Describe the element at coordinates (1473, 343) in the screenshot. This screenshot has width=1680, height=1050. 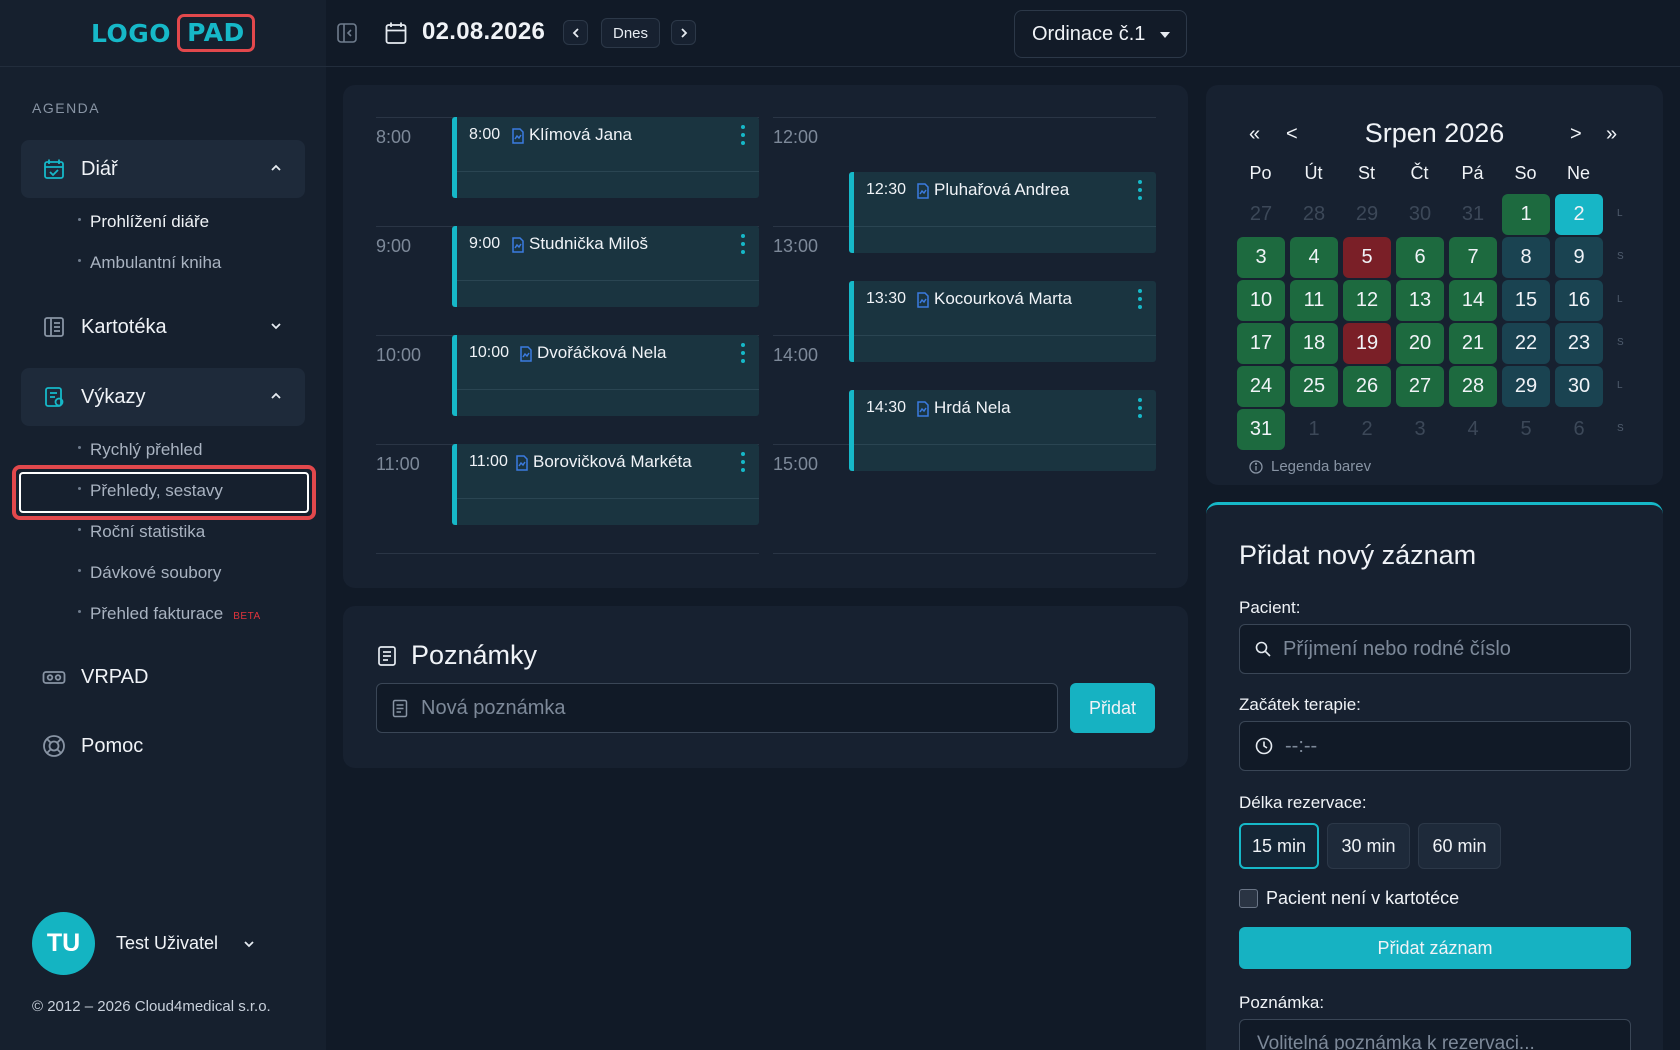
I see `calendar-day: 21` at that location.